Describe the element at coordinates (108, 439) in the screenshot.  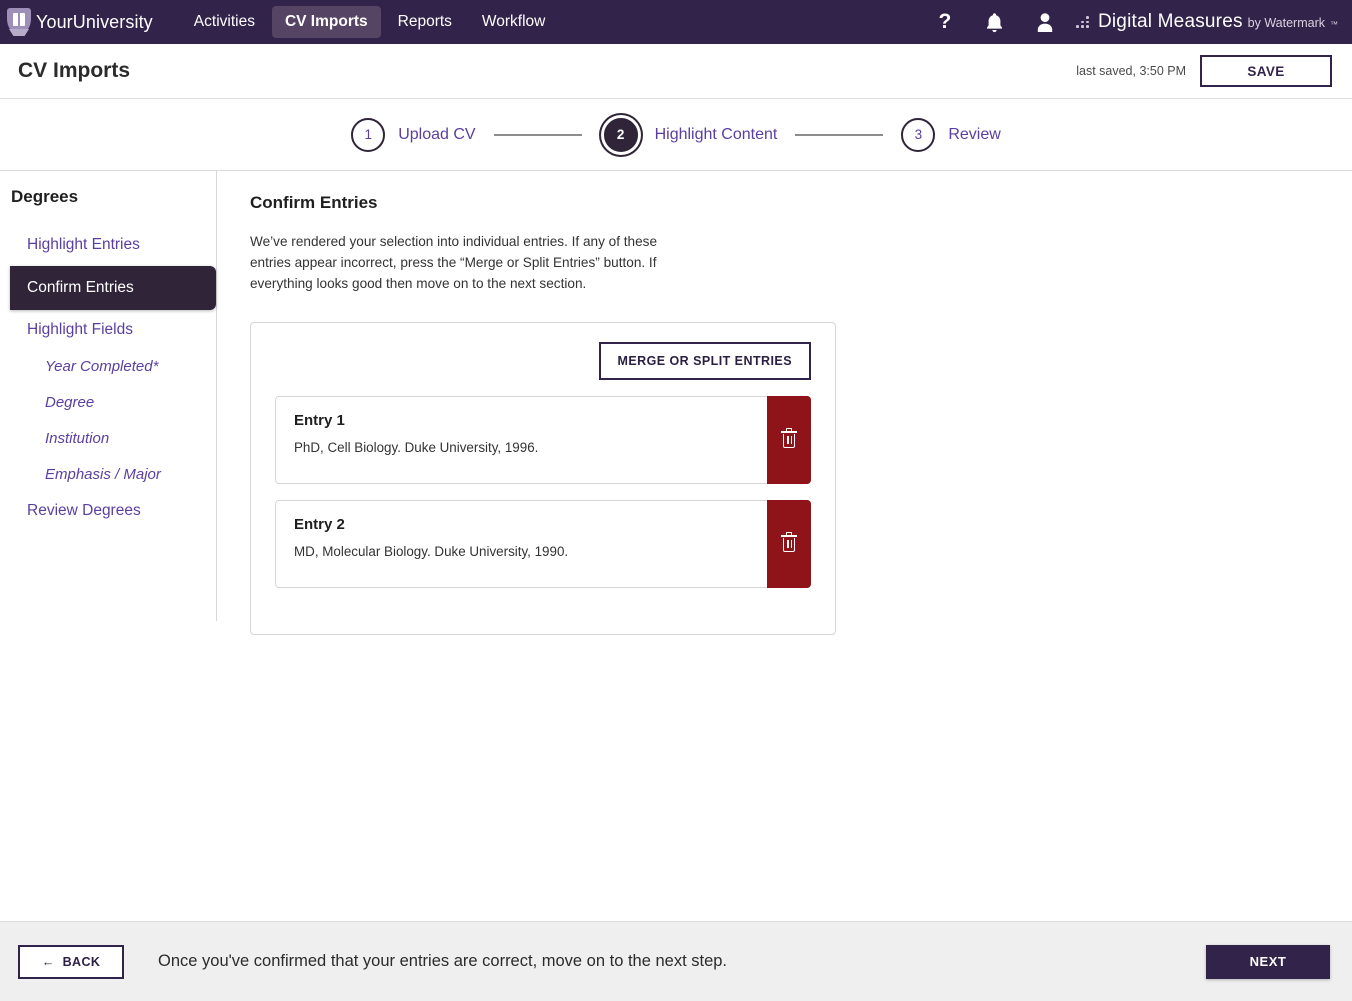
I see `sidebar-item-institution: Institution` at that location.